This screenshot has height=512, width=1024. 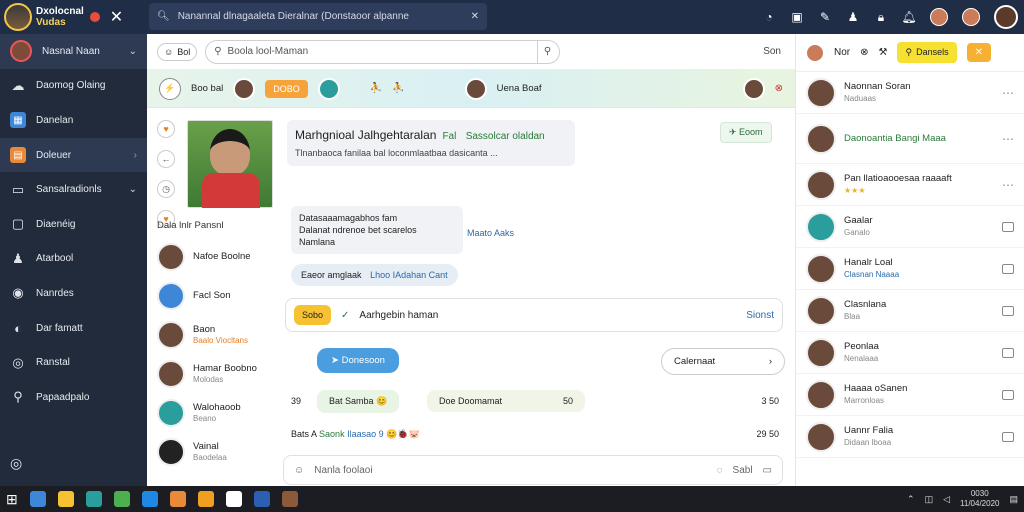 What do you see at coordinates (217, 412) in the screenshot?
I see `friend-item: Walohaoob Beano` at bounding box center [217, 412].